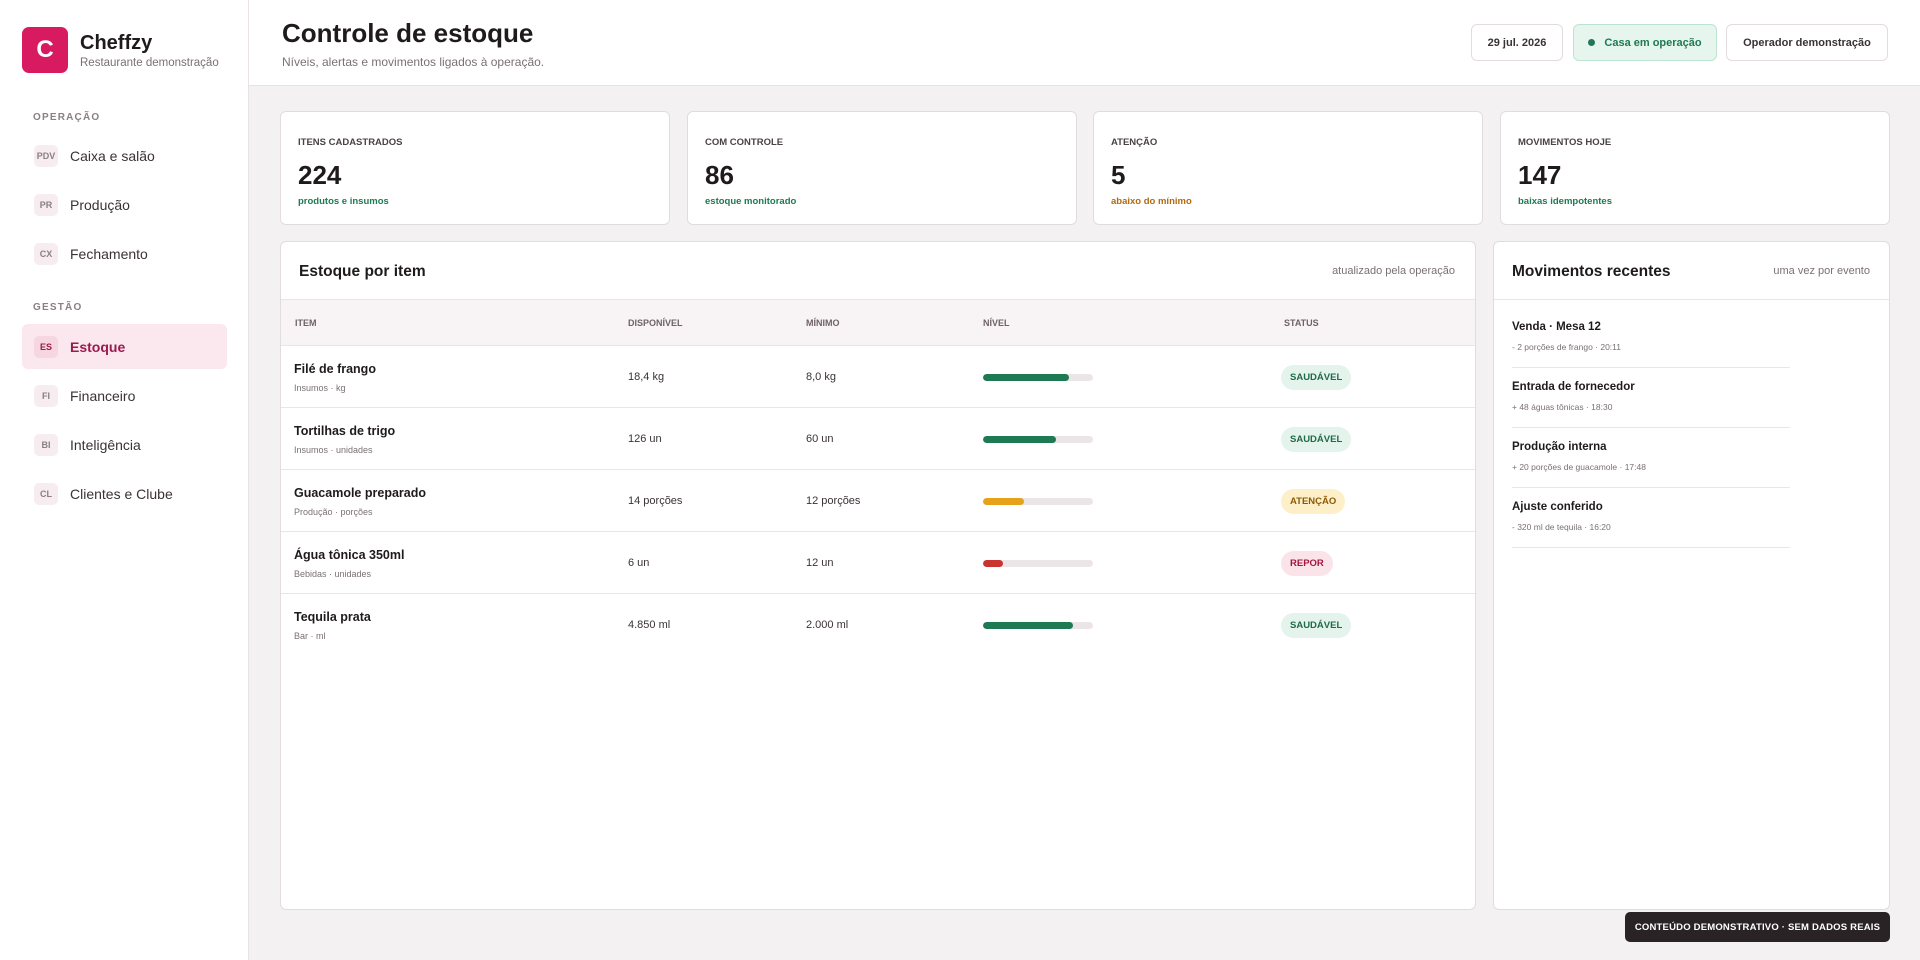  Describe the element at coordinates (333, 450) in the screenshot. I see `item-category: Insumos · unidades` at that location.